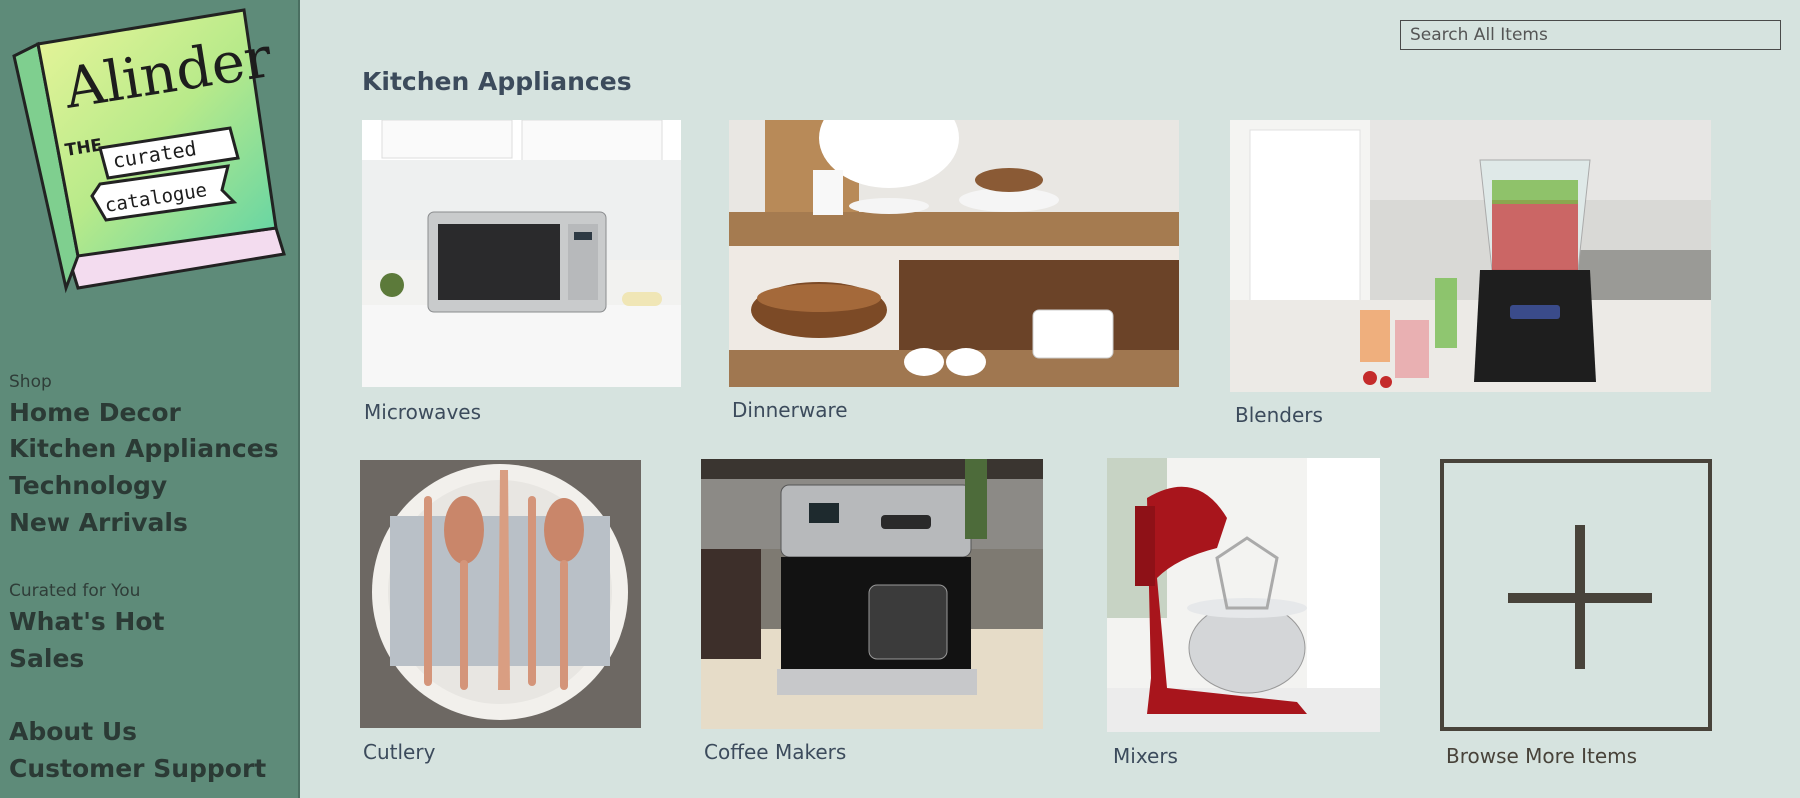 Image resolution: width=1800 pixels, height=798 pixels. I want to click on nav-sales: Sales, so click(46, 658).